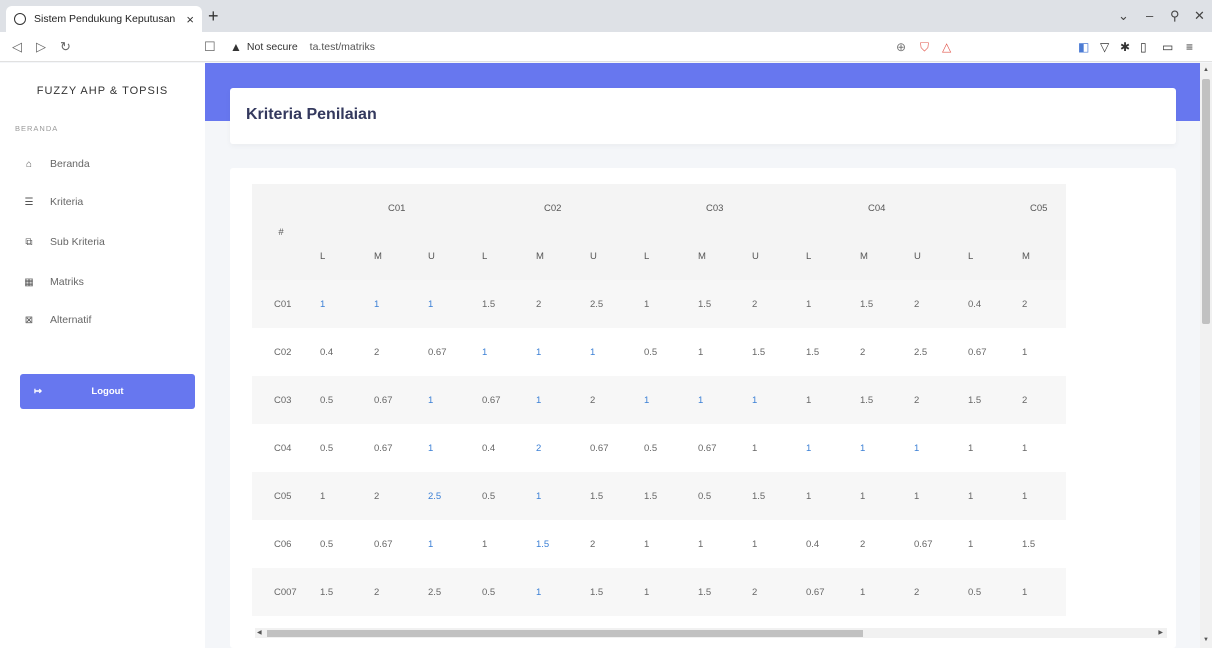  I want to click on sidebar-item-label: Sub Kriteria, so click(77, 242).